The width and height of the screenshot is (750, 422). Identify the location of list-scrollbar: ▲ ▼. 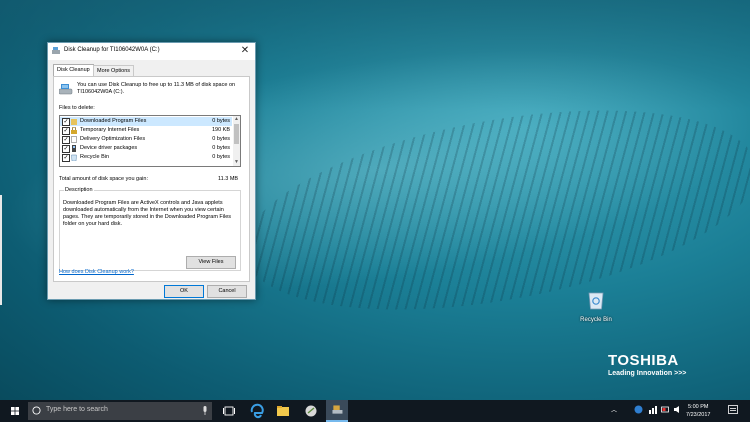
(236, 141).